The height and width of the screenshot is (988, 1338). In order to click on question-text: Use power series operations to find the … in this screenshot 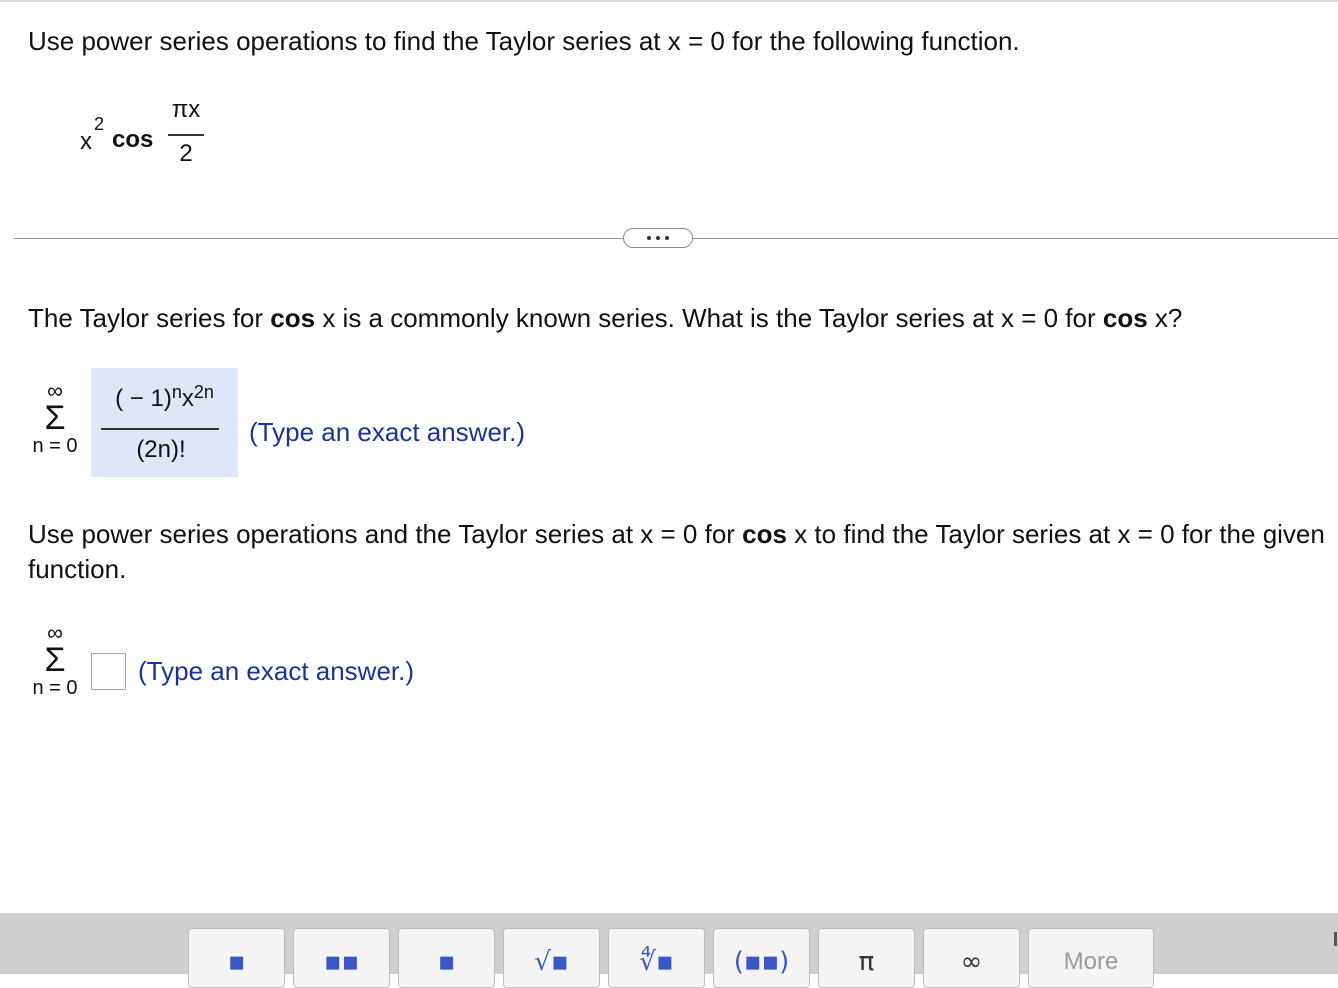, I will do `click(524, 41)`.